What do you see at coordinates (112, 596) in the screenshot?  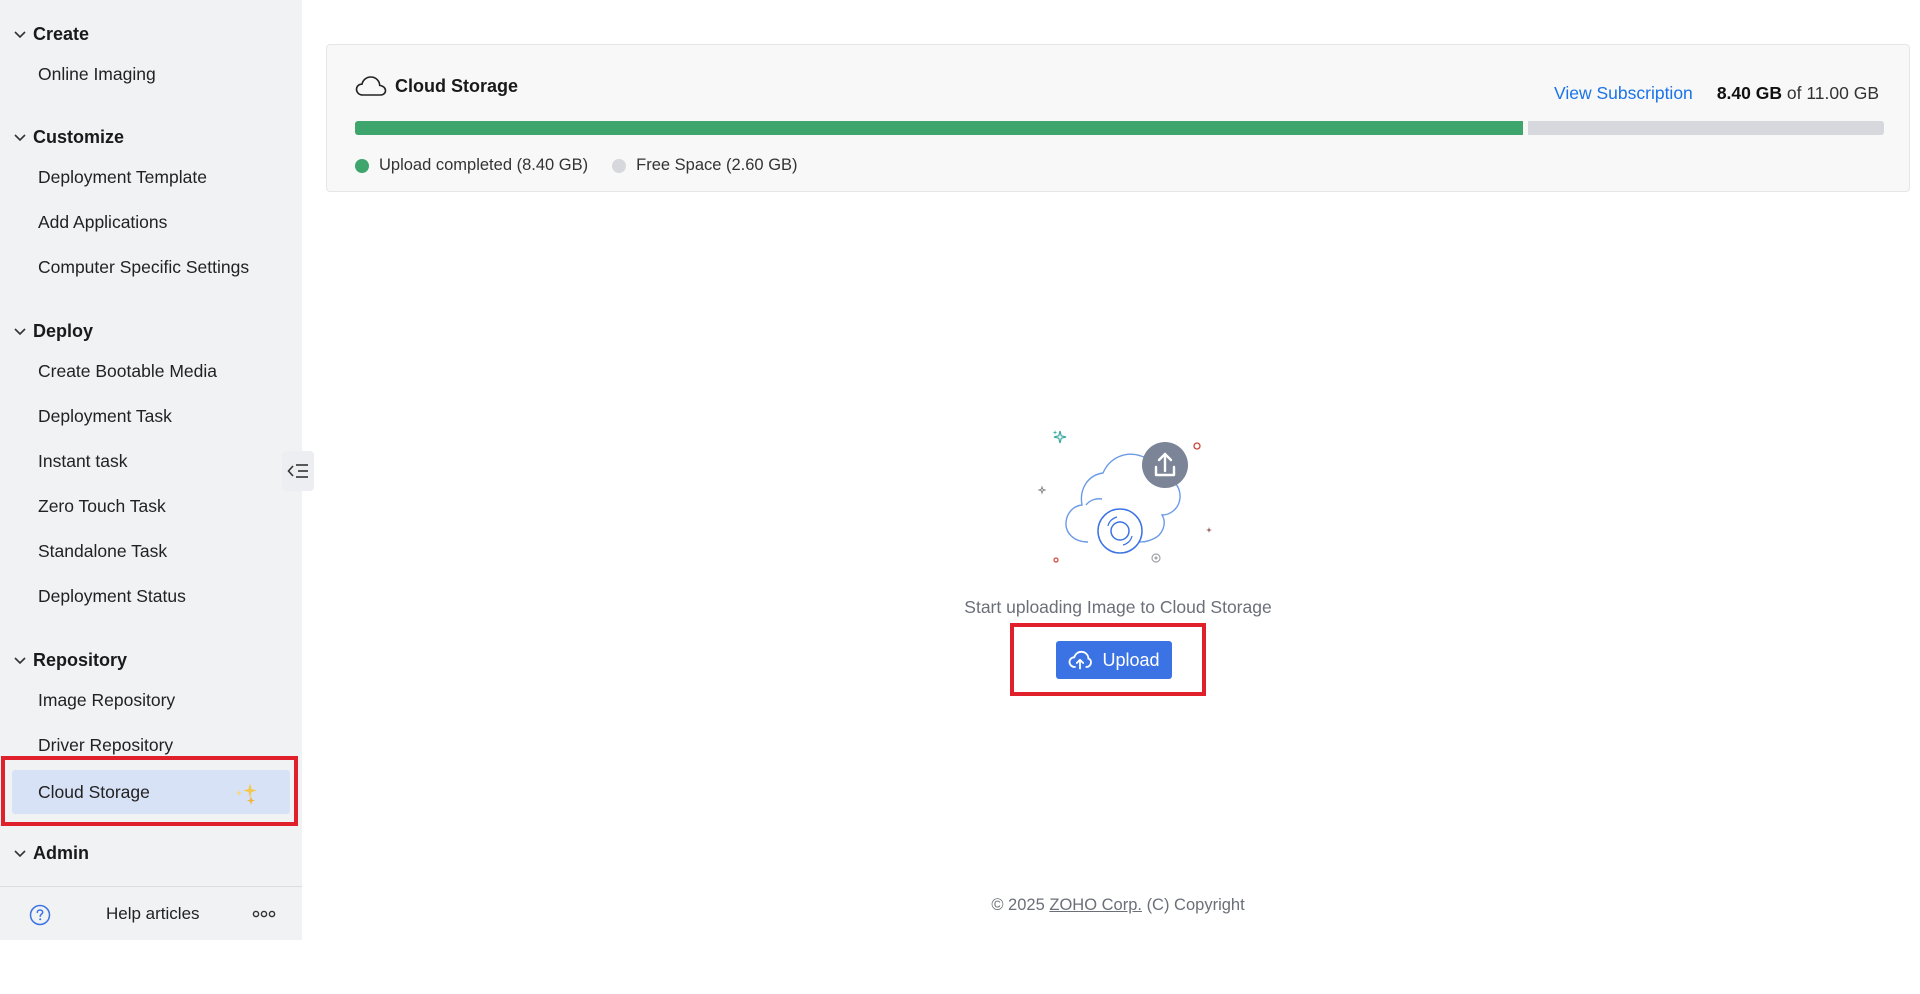 I see `sidebar-item-deployment-status: Deployment Status` at bounding box center [112, 596].